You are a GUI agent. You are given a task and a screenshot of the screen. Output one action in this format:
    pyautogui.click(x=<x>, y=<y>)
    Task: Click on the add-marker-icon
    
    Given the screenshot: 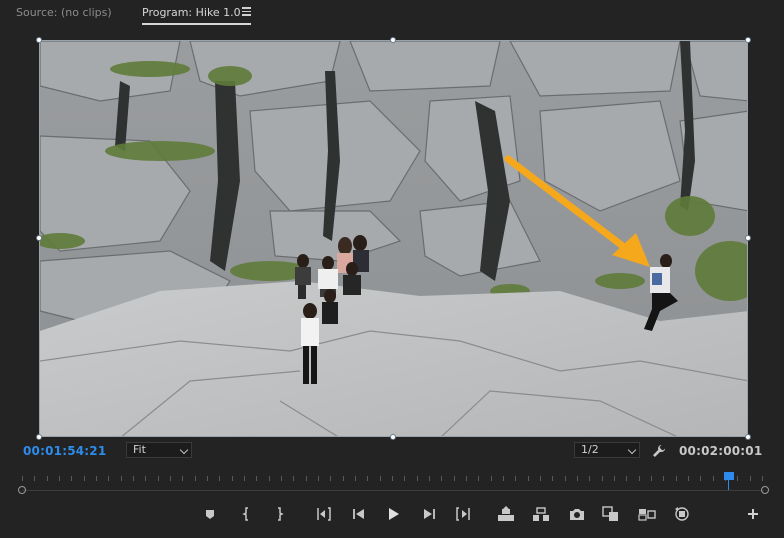 What is the action you would take?
    pyautogui.click(x=210, y=514)
    